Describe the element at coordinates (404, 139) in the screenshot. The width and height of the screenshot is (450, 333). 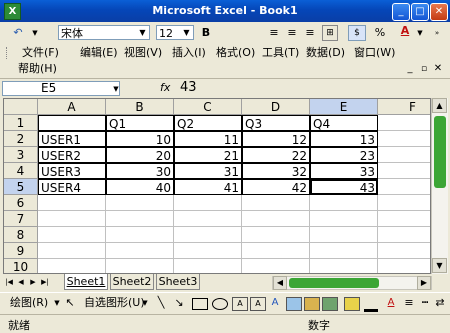
I see `cell-f2` at that location.